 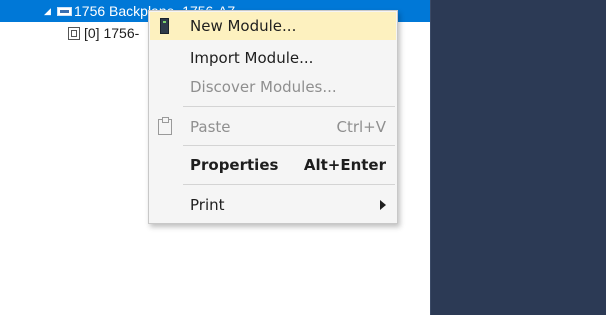 What do you see at coordinates (207, 205) in the screenshot?
I see `menu-item-label: Print` at bounding box center [207, 205].